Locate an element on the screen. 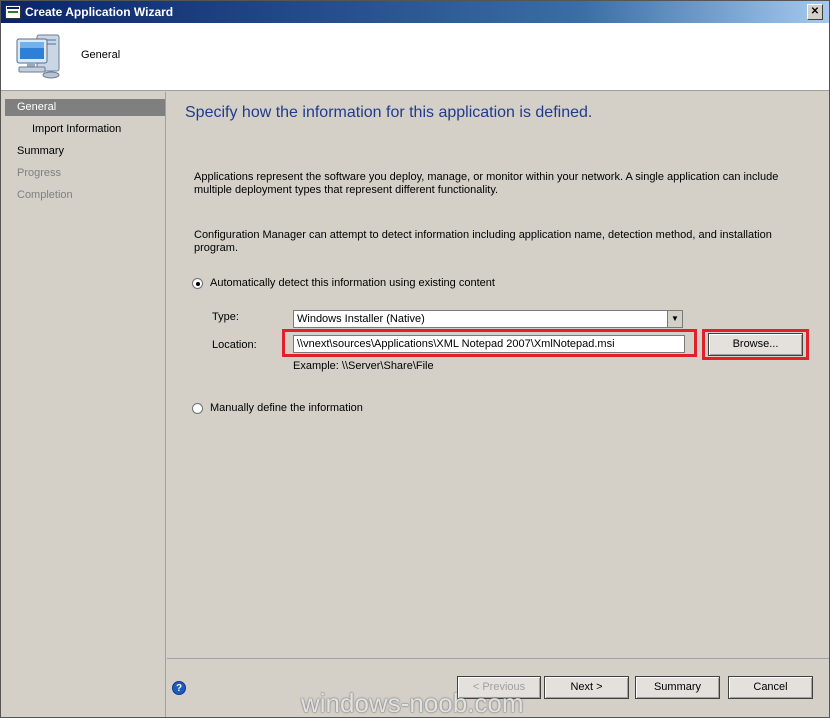 This screenshot has width=830, height=718. watermark-text: windows-noob.com is located at coordinates (412, 703).